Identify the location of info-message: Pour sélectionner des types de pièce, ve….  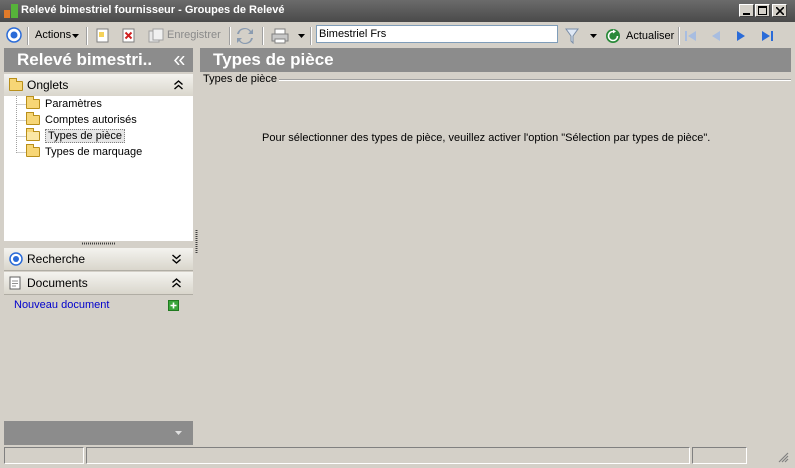
(486, 138).